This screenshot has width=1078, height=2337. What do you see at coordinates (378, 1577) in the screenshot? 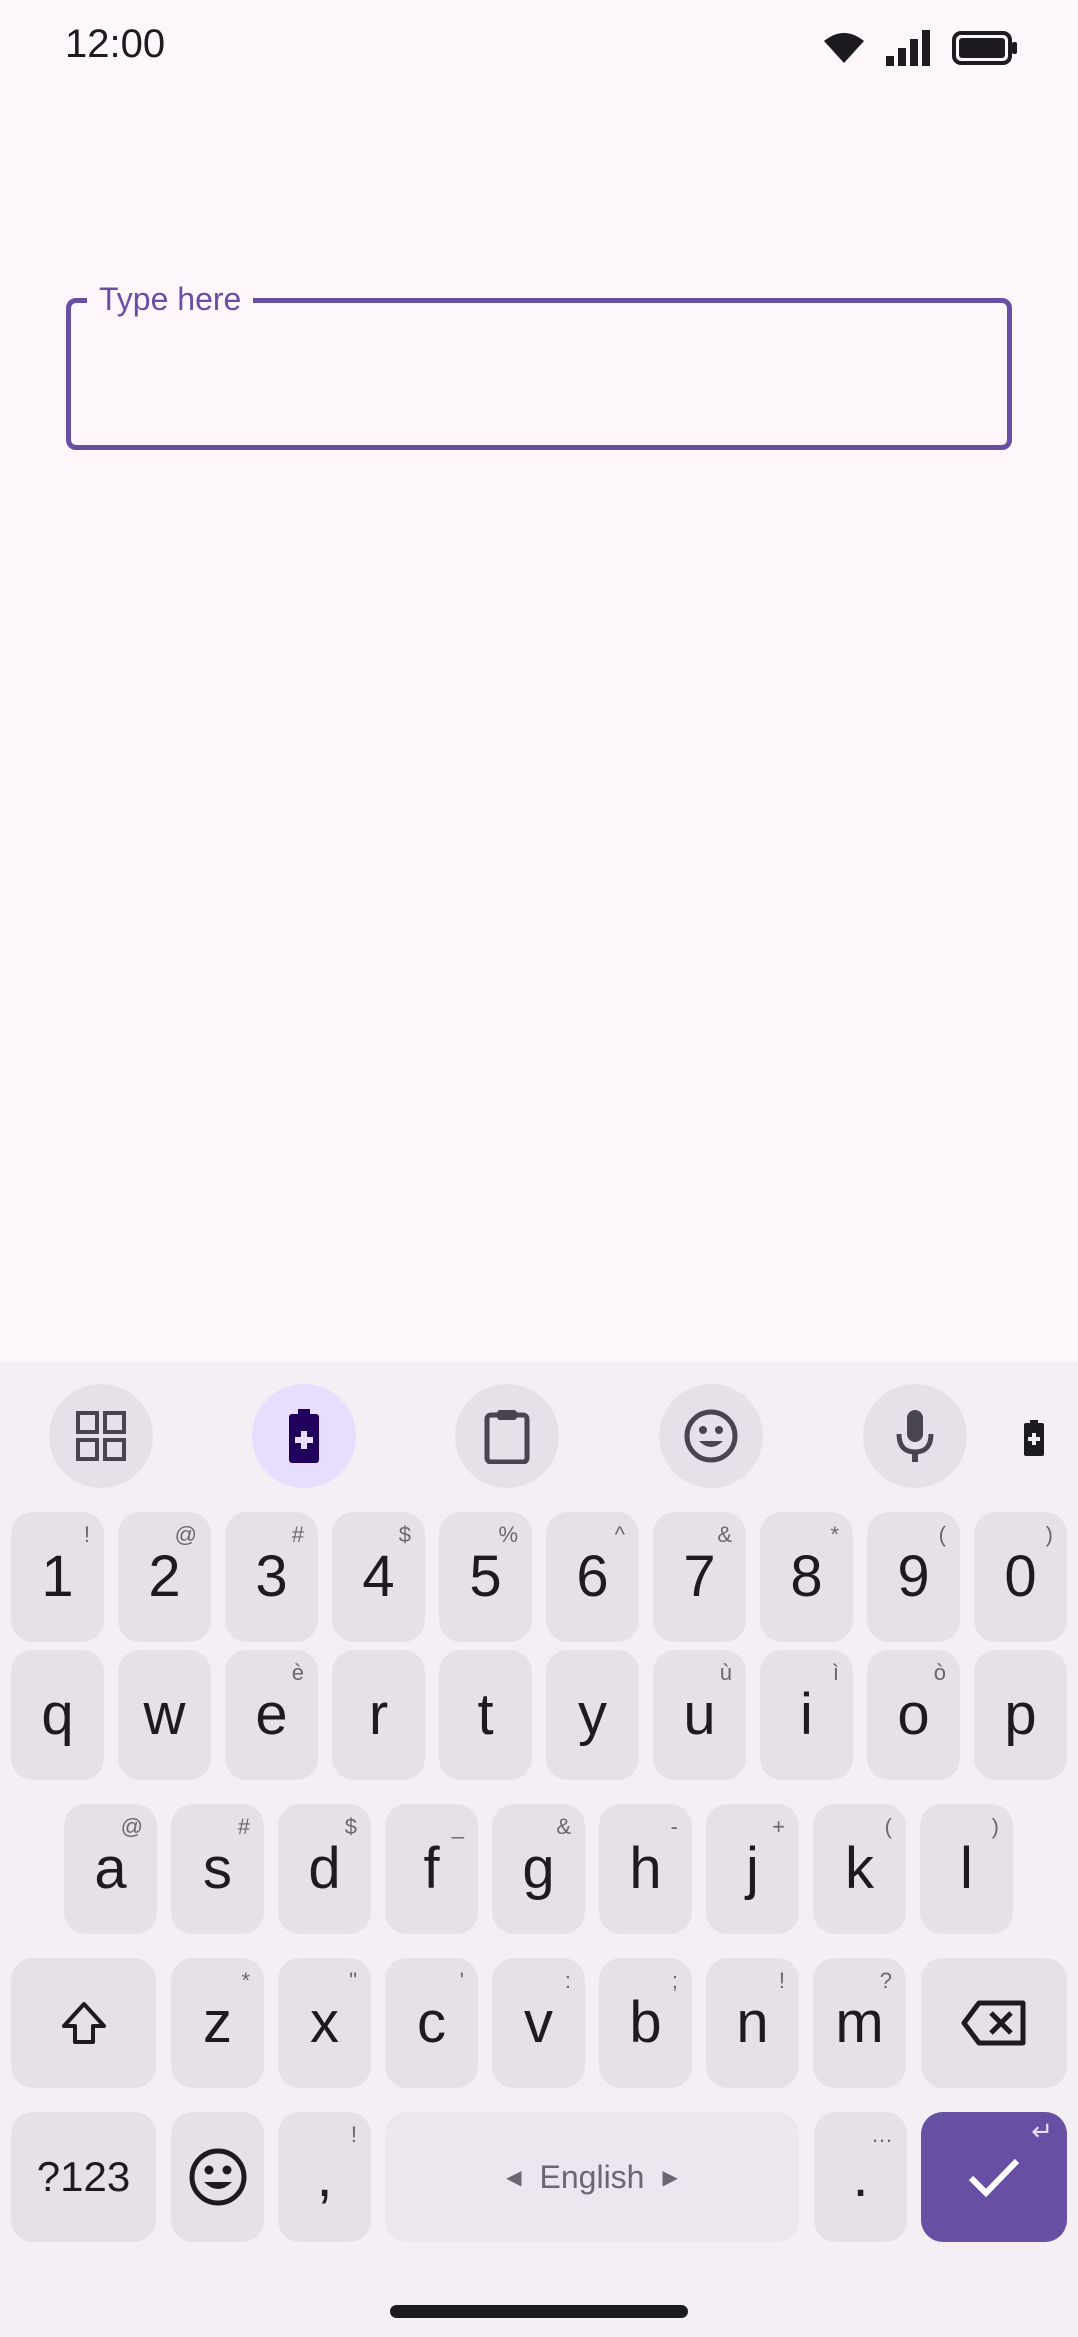
I see `key-4: 4 $` at bounding box center [378, 1577].